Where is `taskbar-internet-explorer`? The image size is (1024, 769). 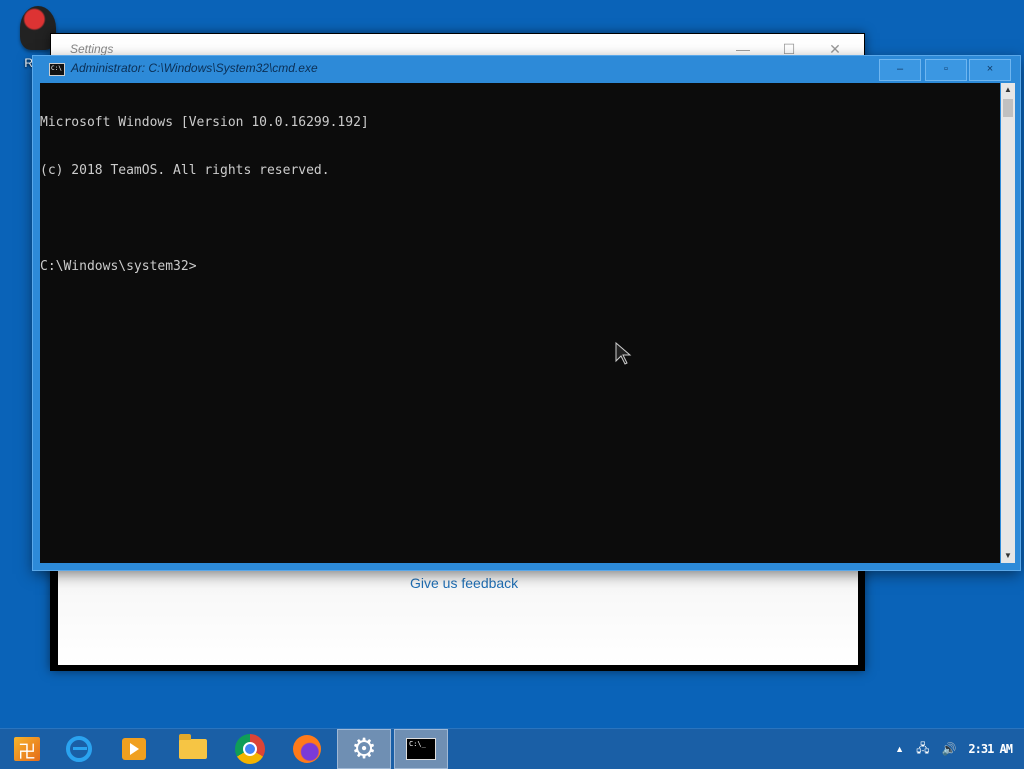 taskbar-internet-explorer is located at coordinates (79, 749).